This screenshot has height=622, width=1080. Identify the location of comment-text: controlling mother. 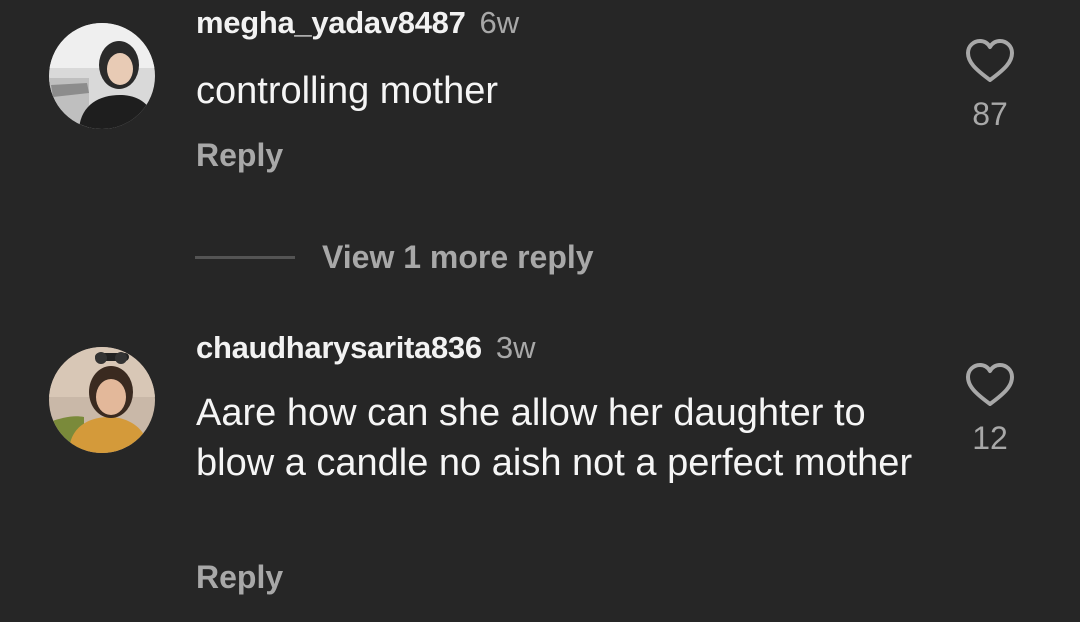
(347, 91).